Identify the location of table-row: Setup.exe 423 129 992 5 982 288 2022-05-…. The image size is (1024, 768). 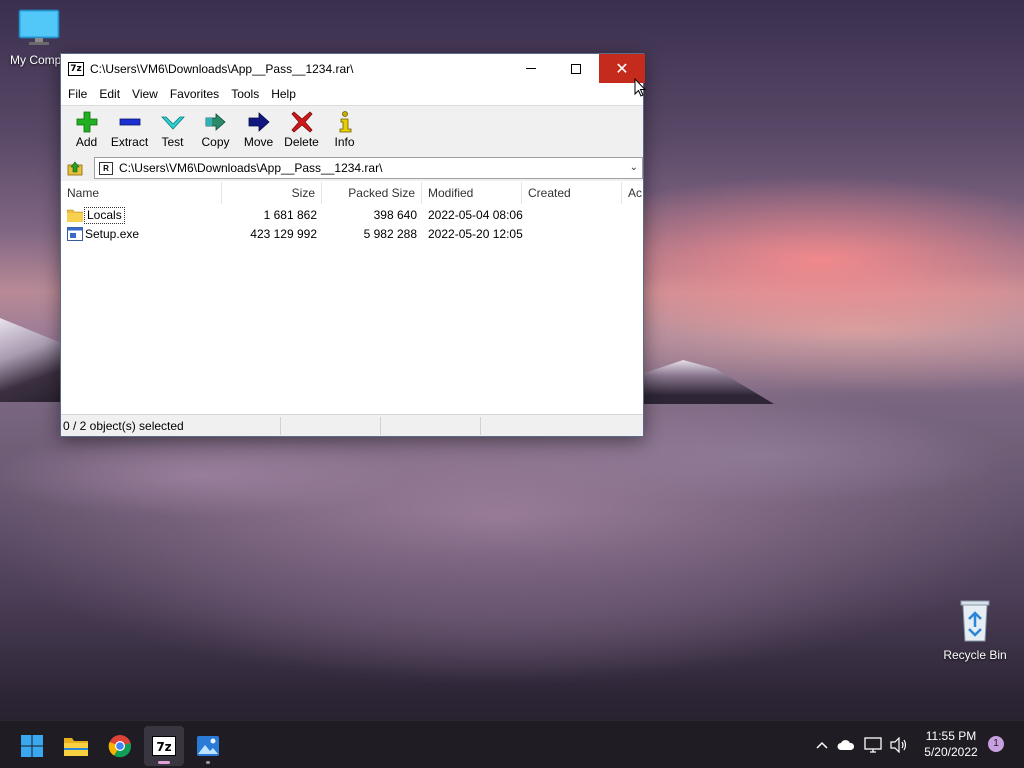
(352, 234).